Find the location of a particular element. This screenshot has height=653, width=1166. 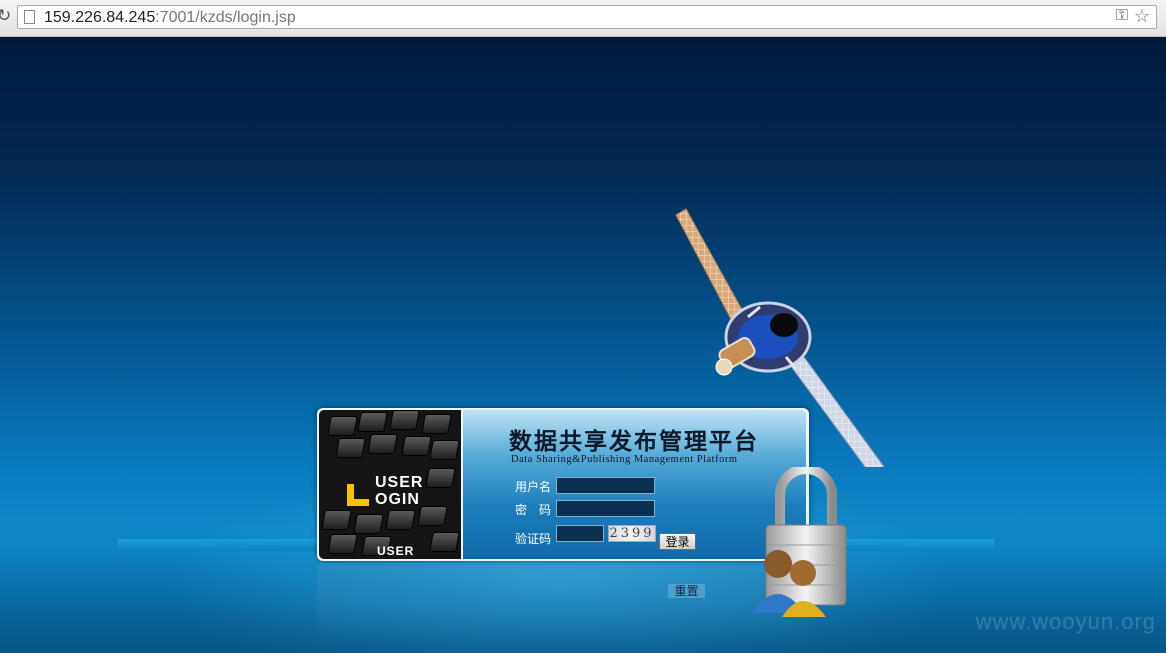

url-text: 159.226.84.245:7001/kzds/login.jsp is located at coordinates (170, 18).